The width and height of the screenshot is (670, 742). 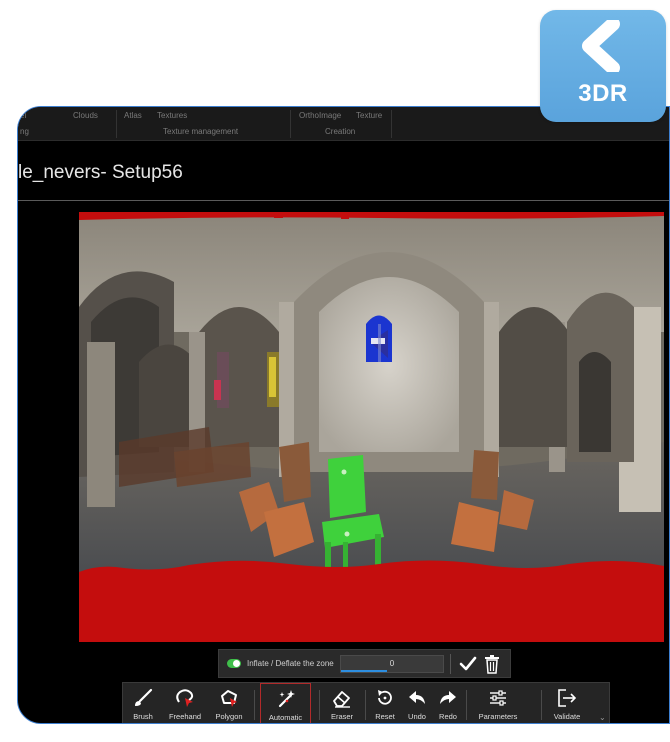 I want to click on exit-icon, so click(x=567, y=698).